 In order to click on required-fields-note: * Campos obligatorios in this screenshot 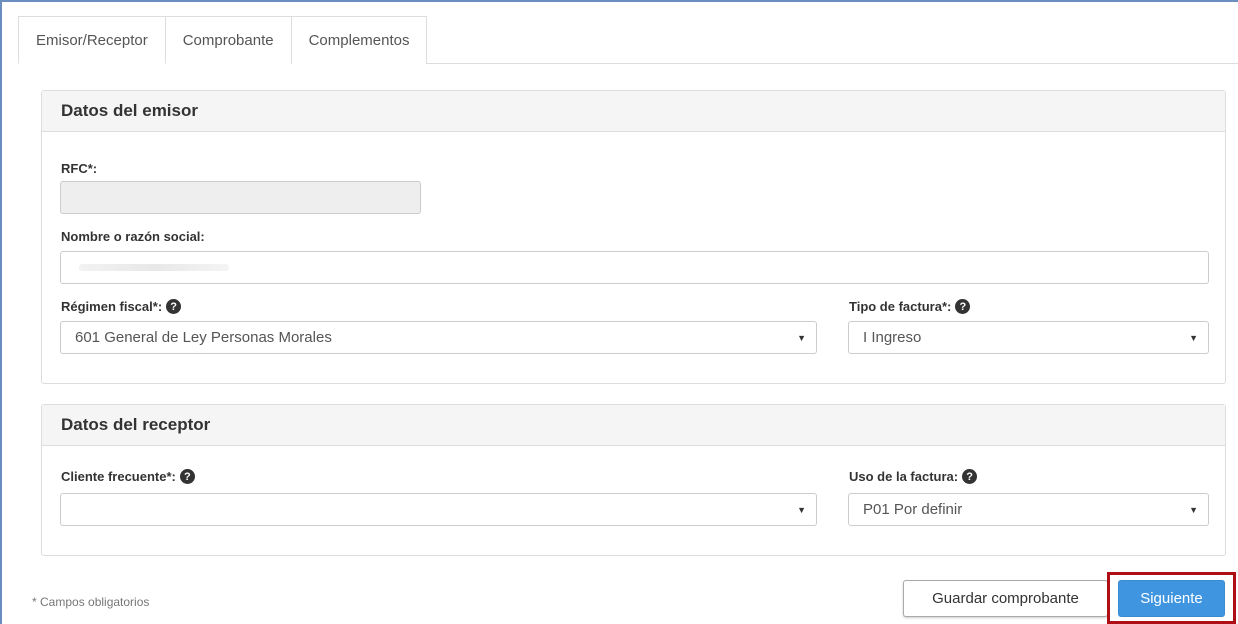, I will do `click(91, 602)`.